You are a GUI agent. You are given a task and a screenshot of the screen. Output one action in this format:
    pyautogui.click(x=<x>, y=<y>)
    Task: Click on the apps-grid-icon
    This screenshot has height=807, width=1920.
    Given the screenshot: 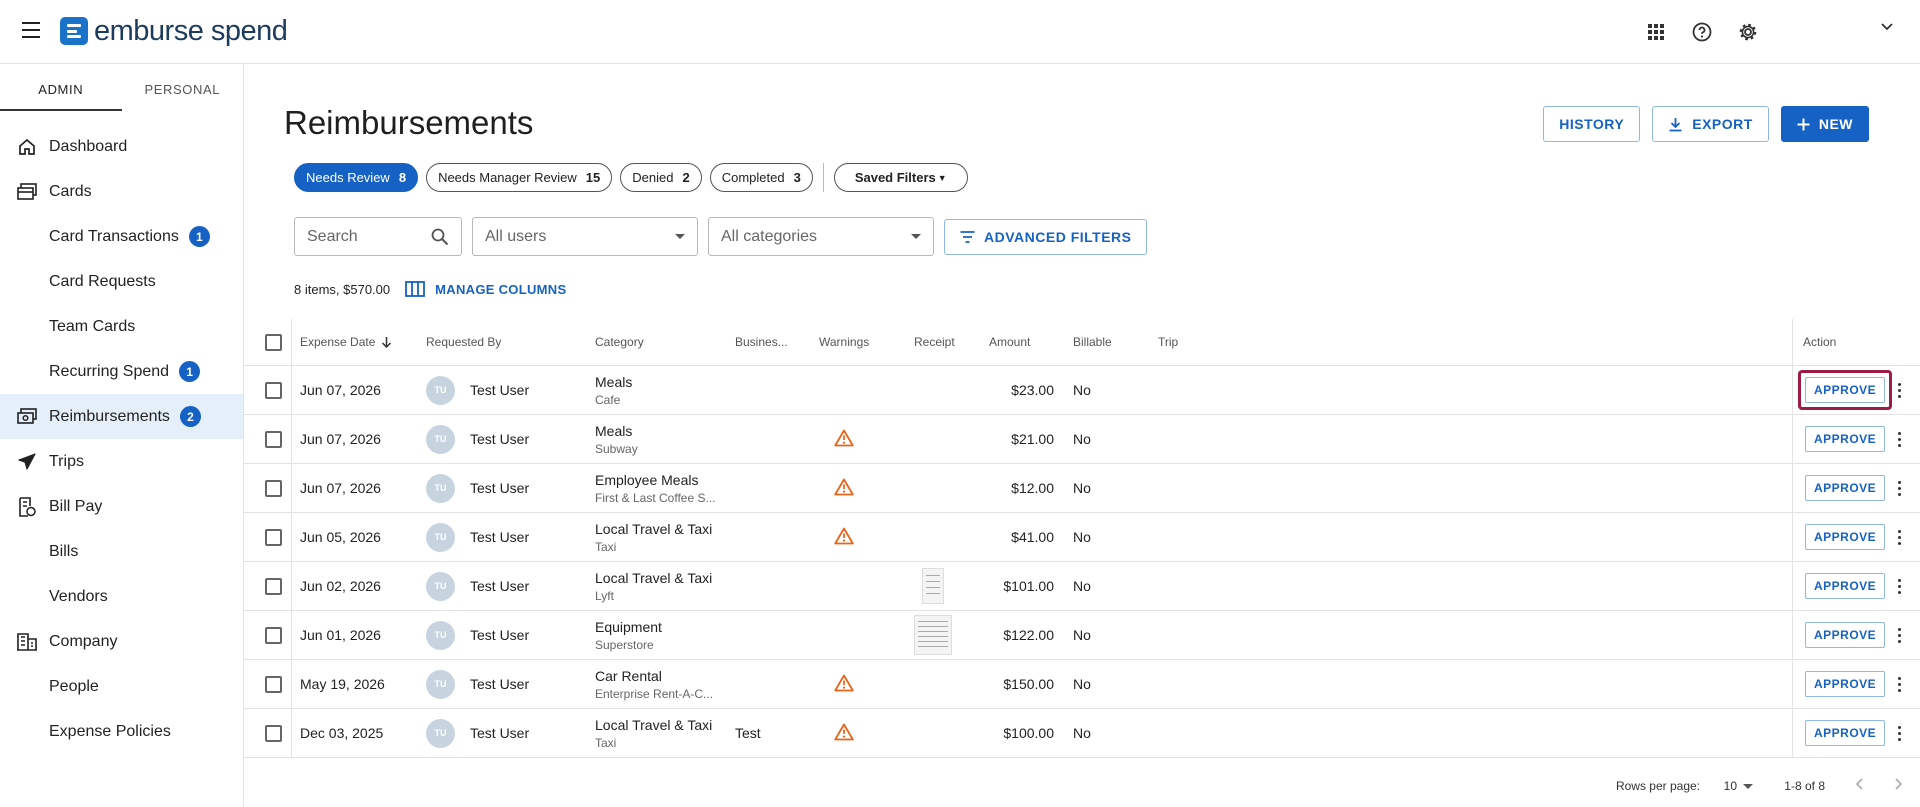 What is the action you would take?
    pyautogui.click(x=1656, y=32)
    